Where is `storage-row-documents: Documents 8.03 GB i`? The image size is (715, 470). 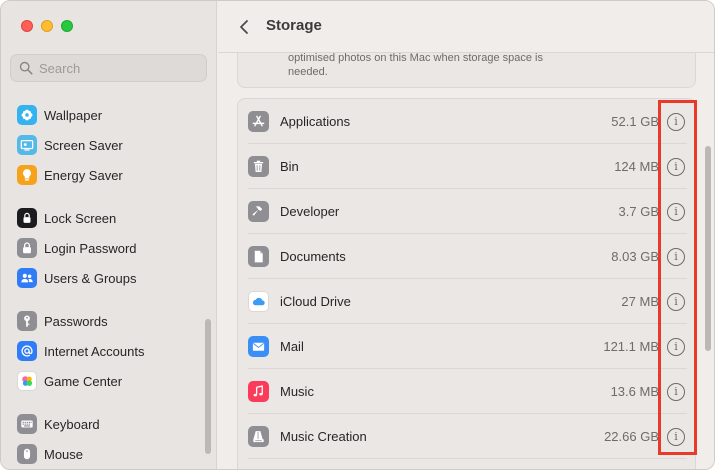
storage-row-documents: Documents 8.03 GB i is located at coordinates (467, 256).